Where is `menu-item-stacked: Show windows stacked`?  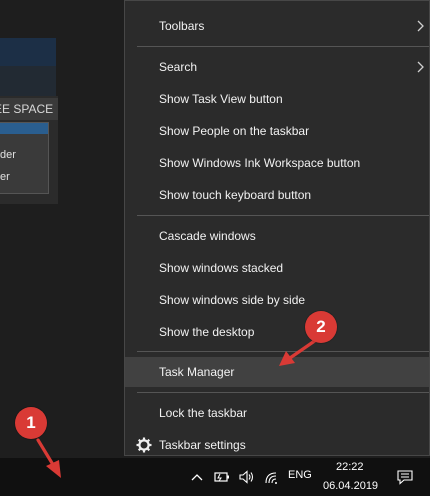 menu-item-stacked: Show windows stacked is located at coordinates (277, 268).